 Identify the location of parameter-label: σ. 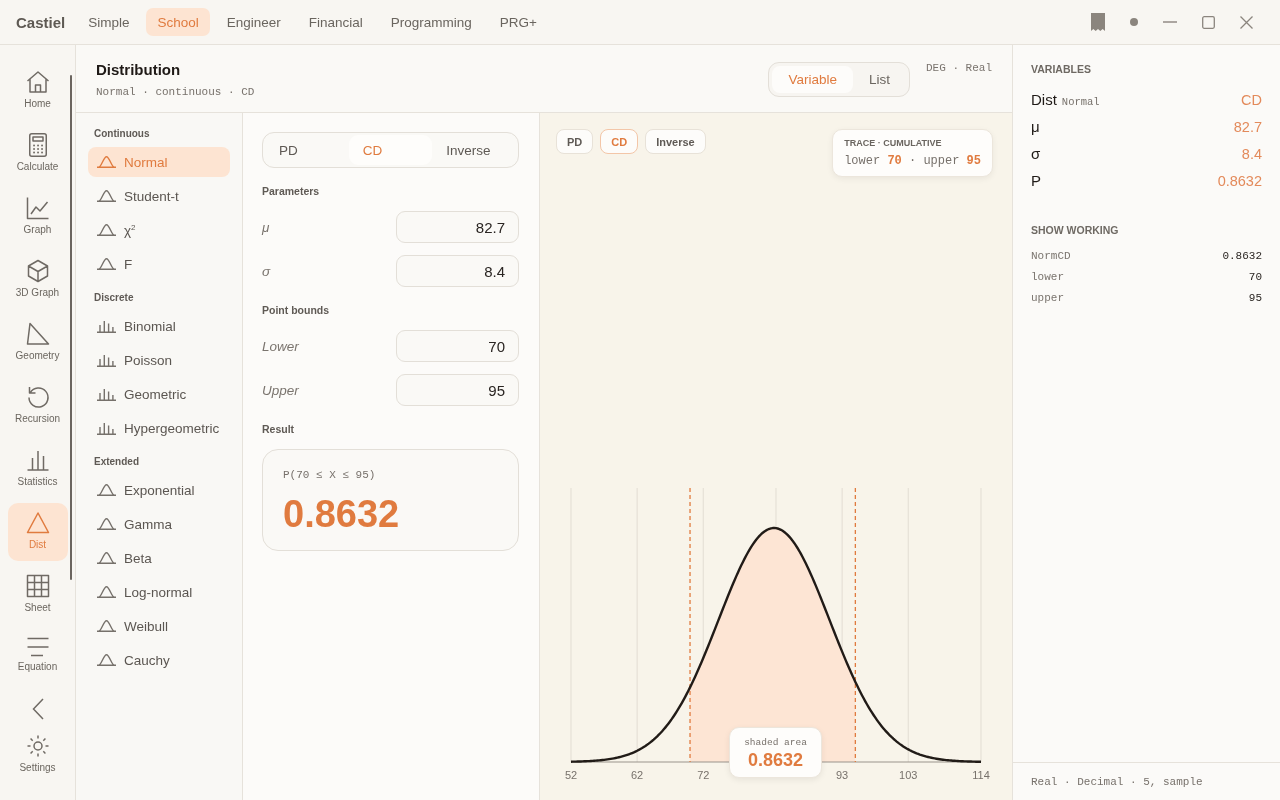
(266, 271).